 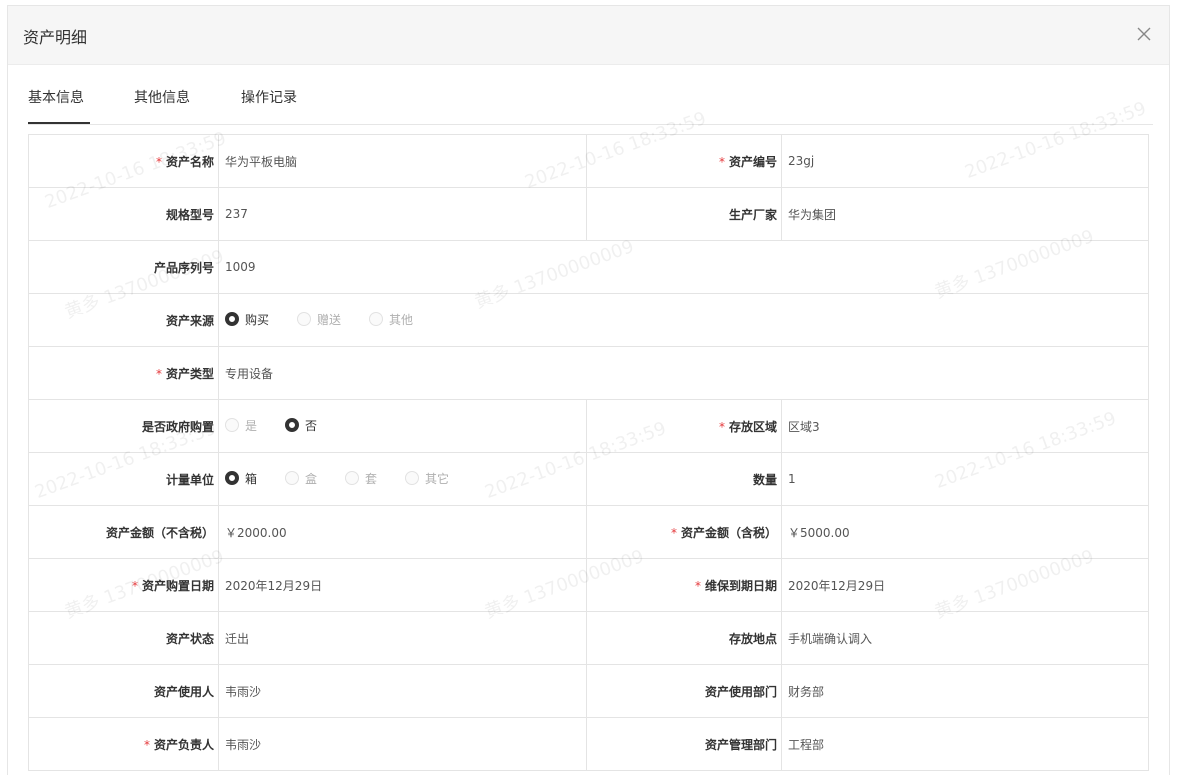 I want to click on table-row: 资产来源 购买 赠送 其他, so click(x=588, y=320).